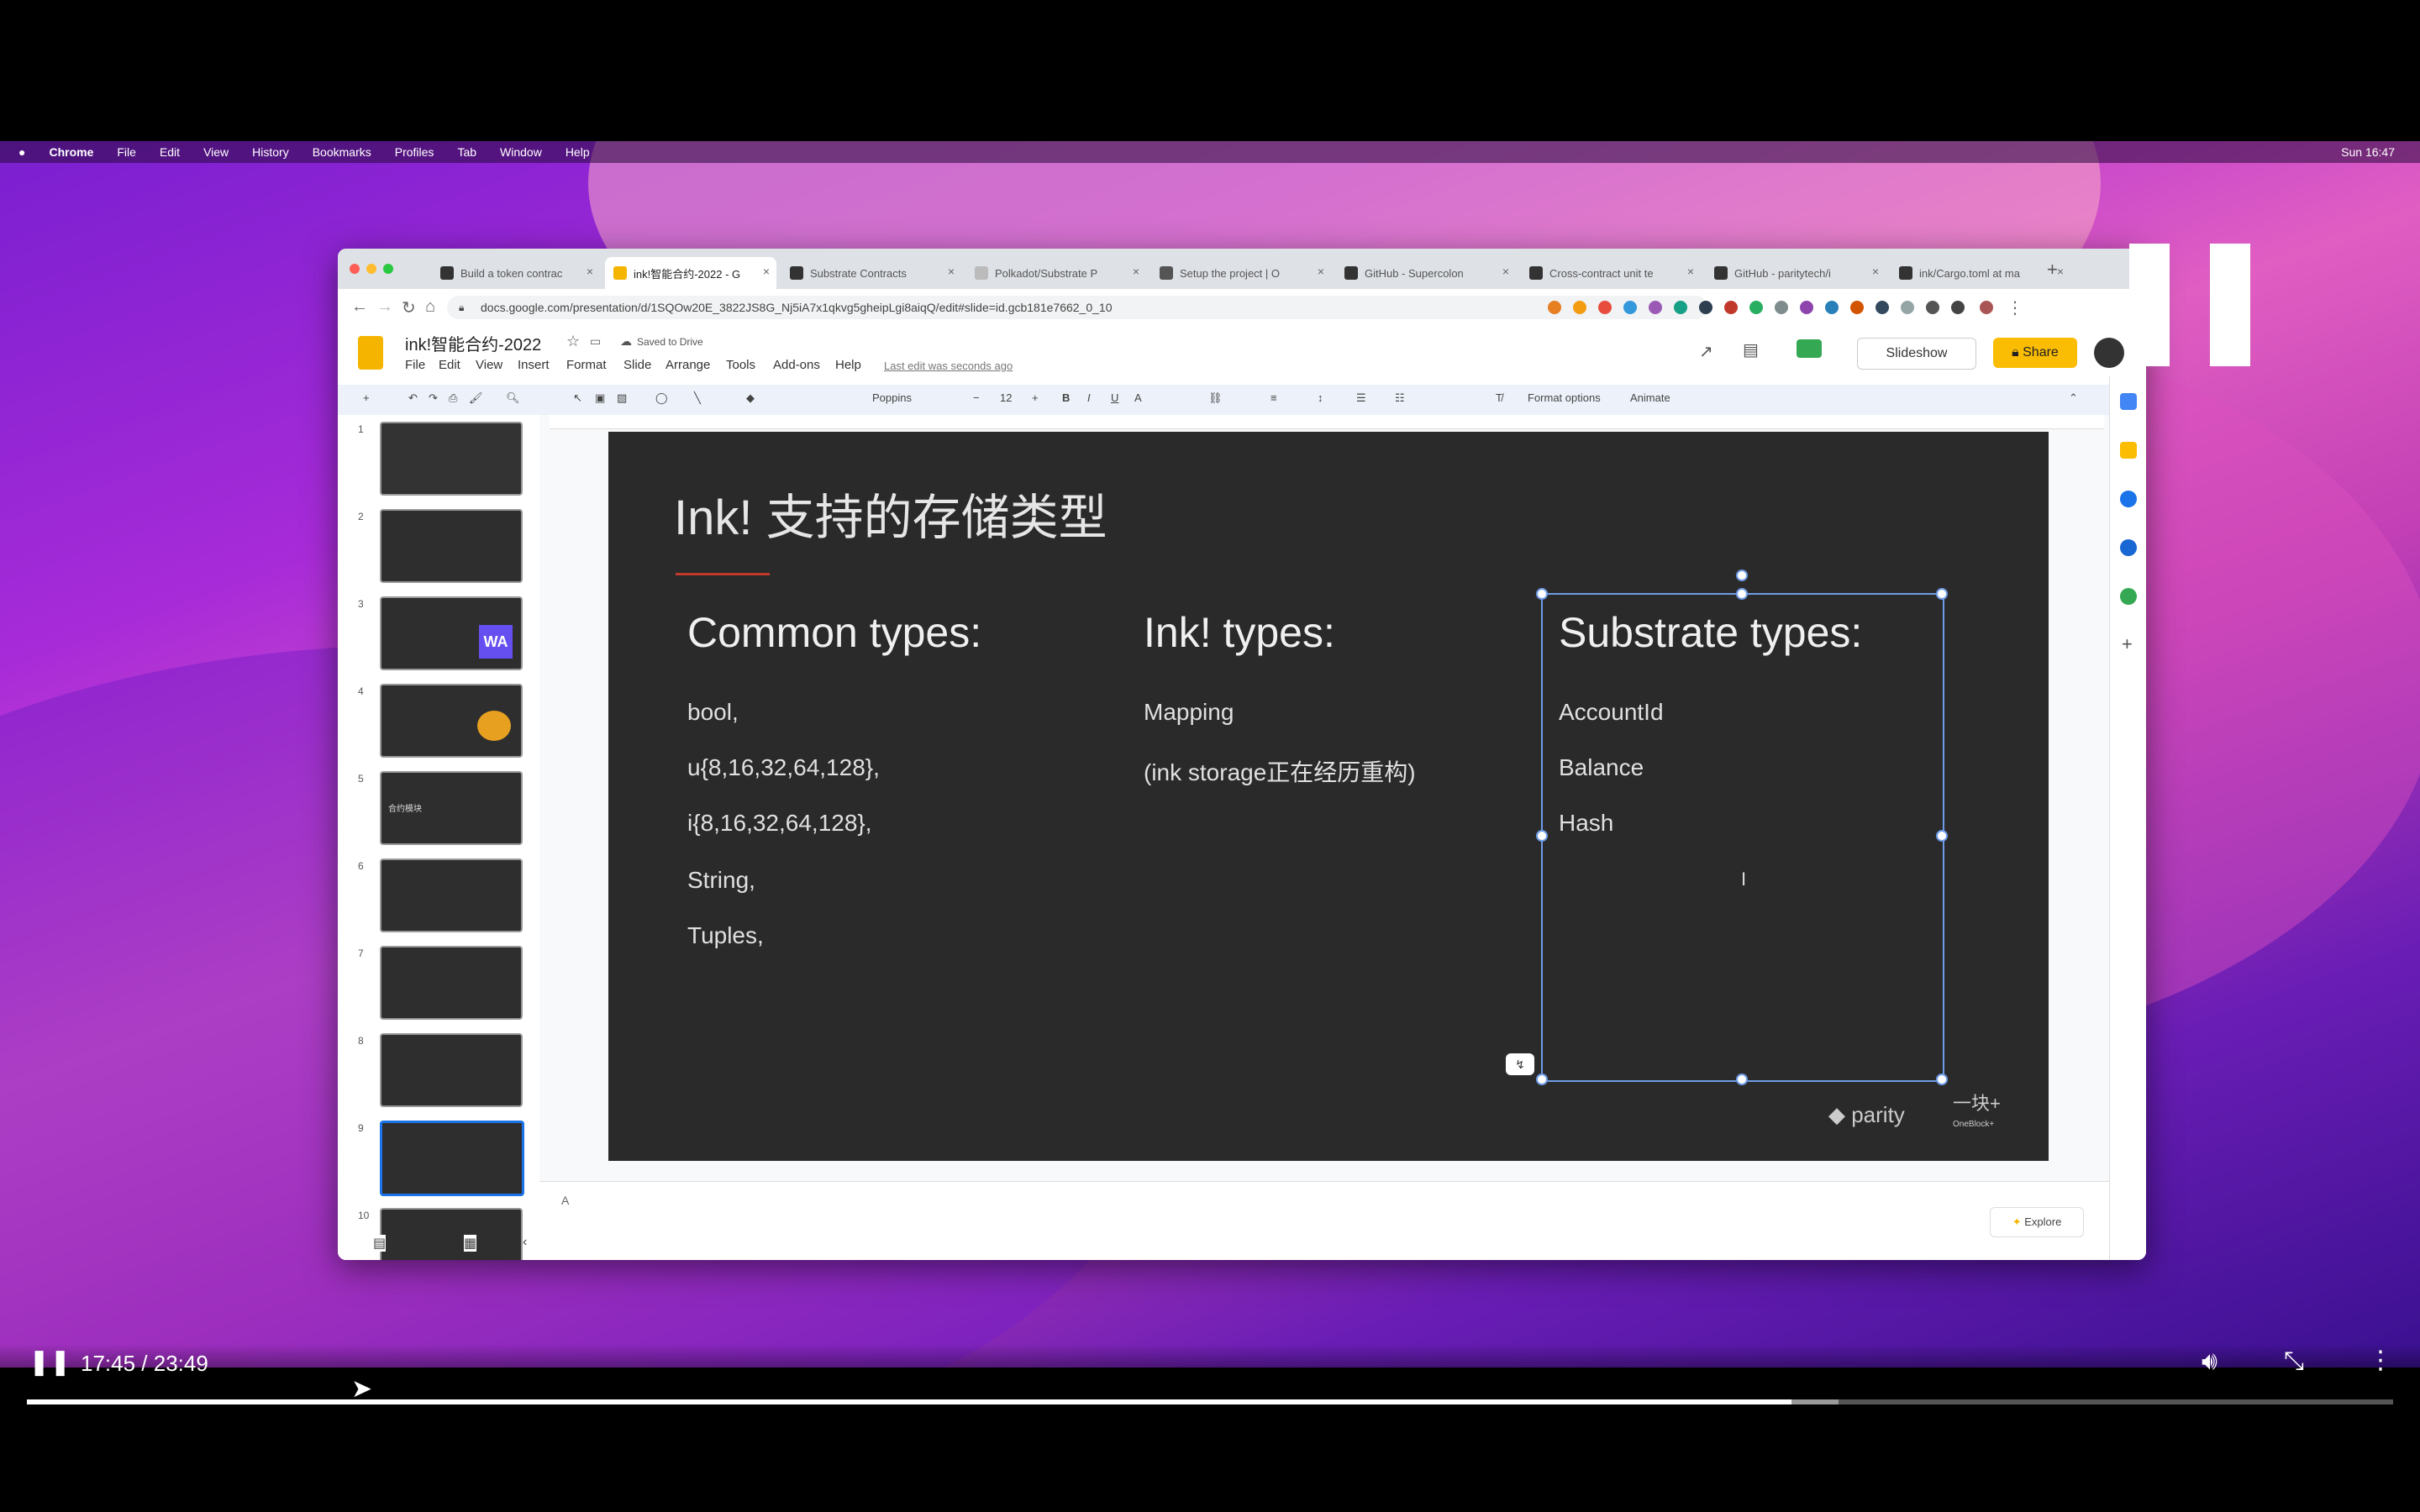 This screenshot has width=2420, height=1512. What do you see at coordinates (384, 307) in the screenshot?
I see `forward-icon: →` at bounding box center [384, 307].